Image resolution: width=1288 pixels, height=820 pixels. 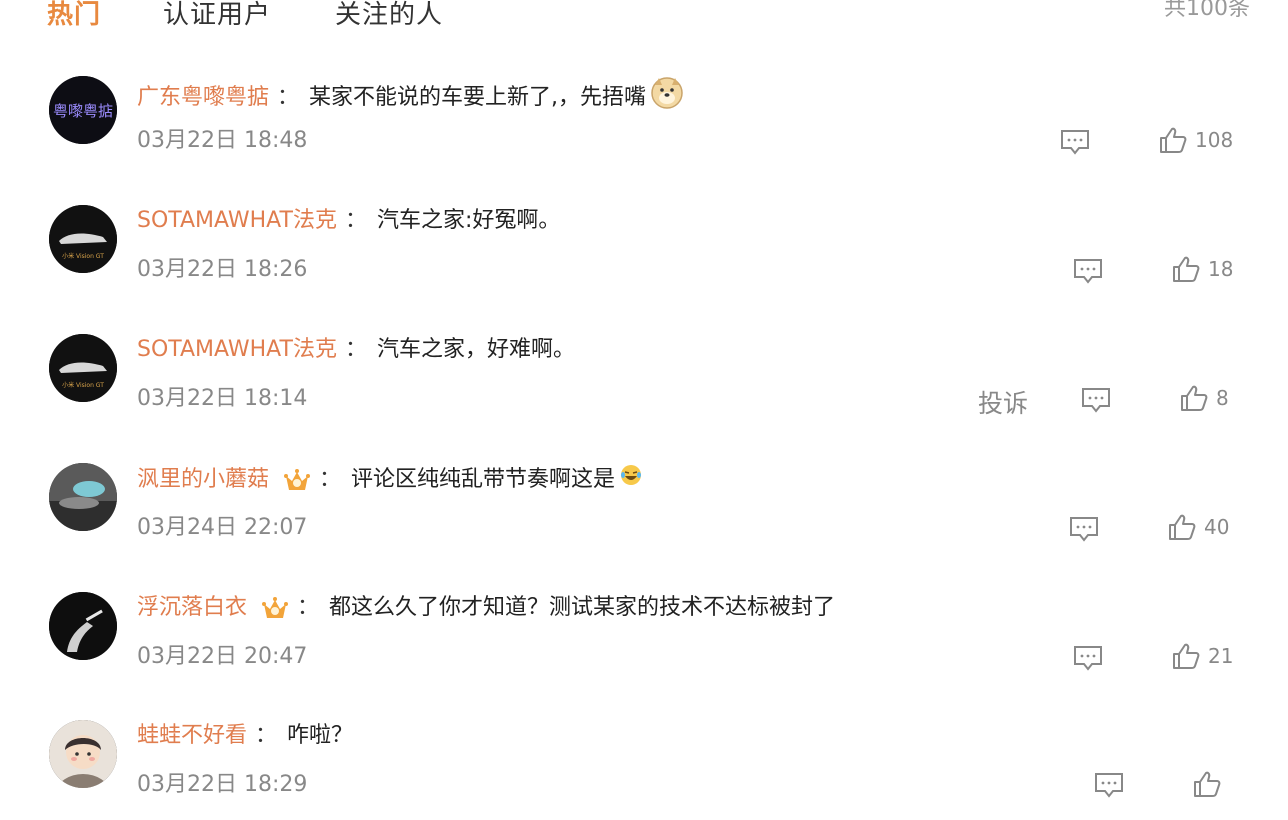 What do you see at coordinates (192, 735) in the screenshot?
I see `username: 蛙蛙不好看` at bounding box center [192, 735].